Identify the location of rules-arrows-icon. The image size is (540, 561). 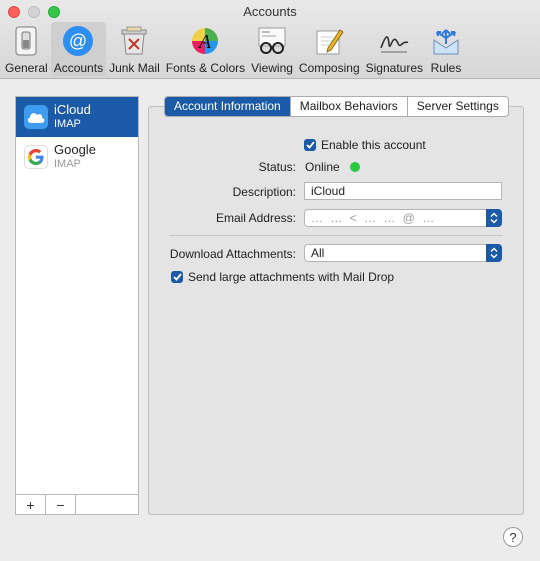
(446, 41).